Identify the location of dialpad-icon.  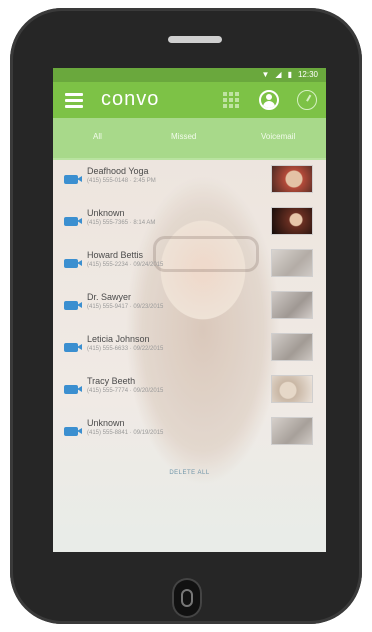
(231, 100).